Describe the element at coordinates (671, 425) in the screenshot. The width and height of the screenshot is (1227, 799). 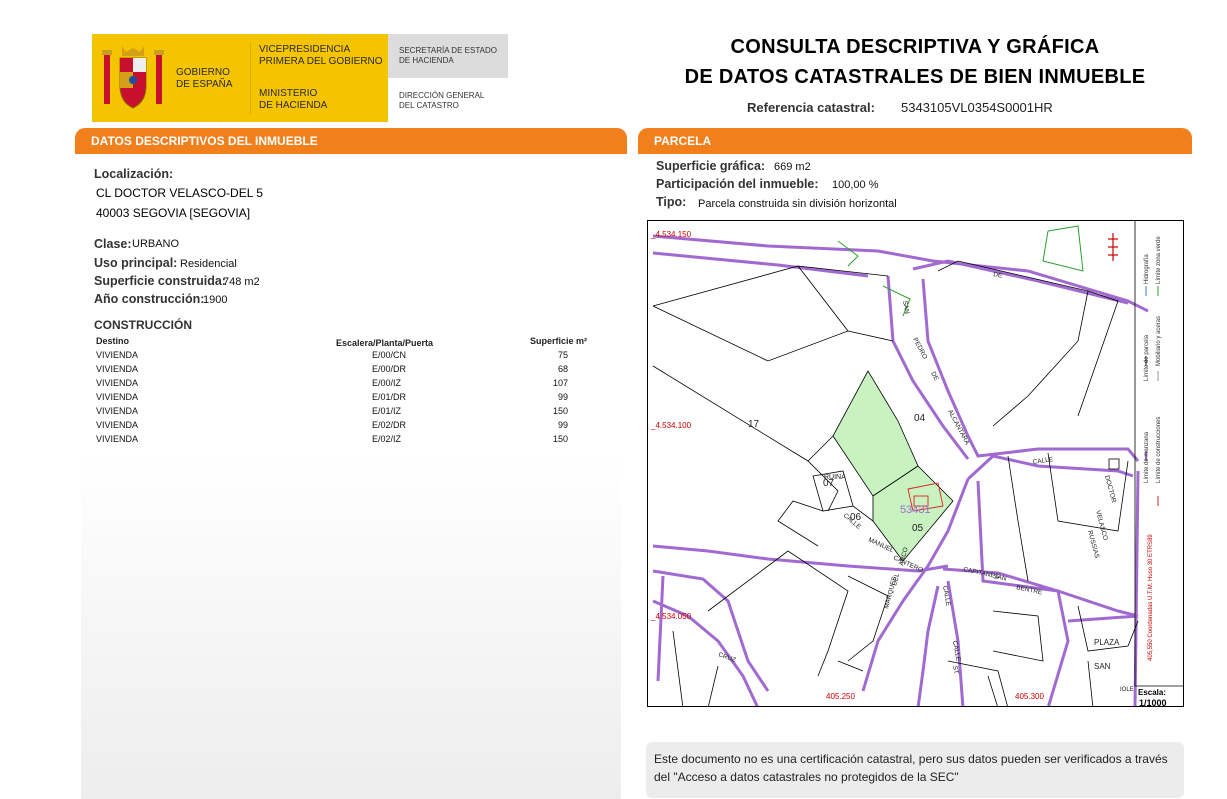
I see `coord-label: _4.534.100` at that location.